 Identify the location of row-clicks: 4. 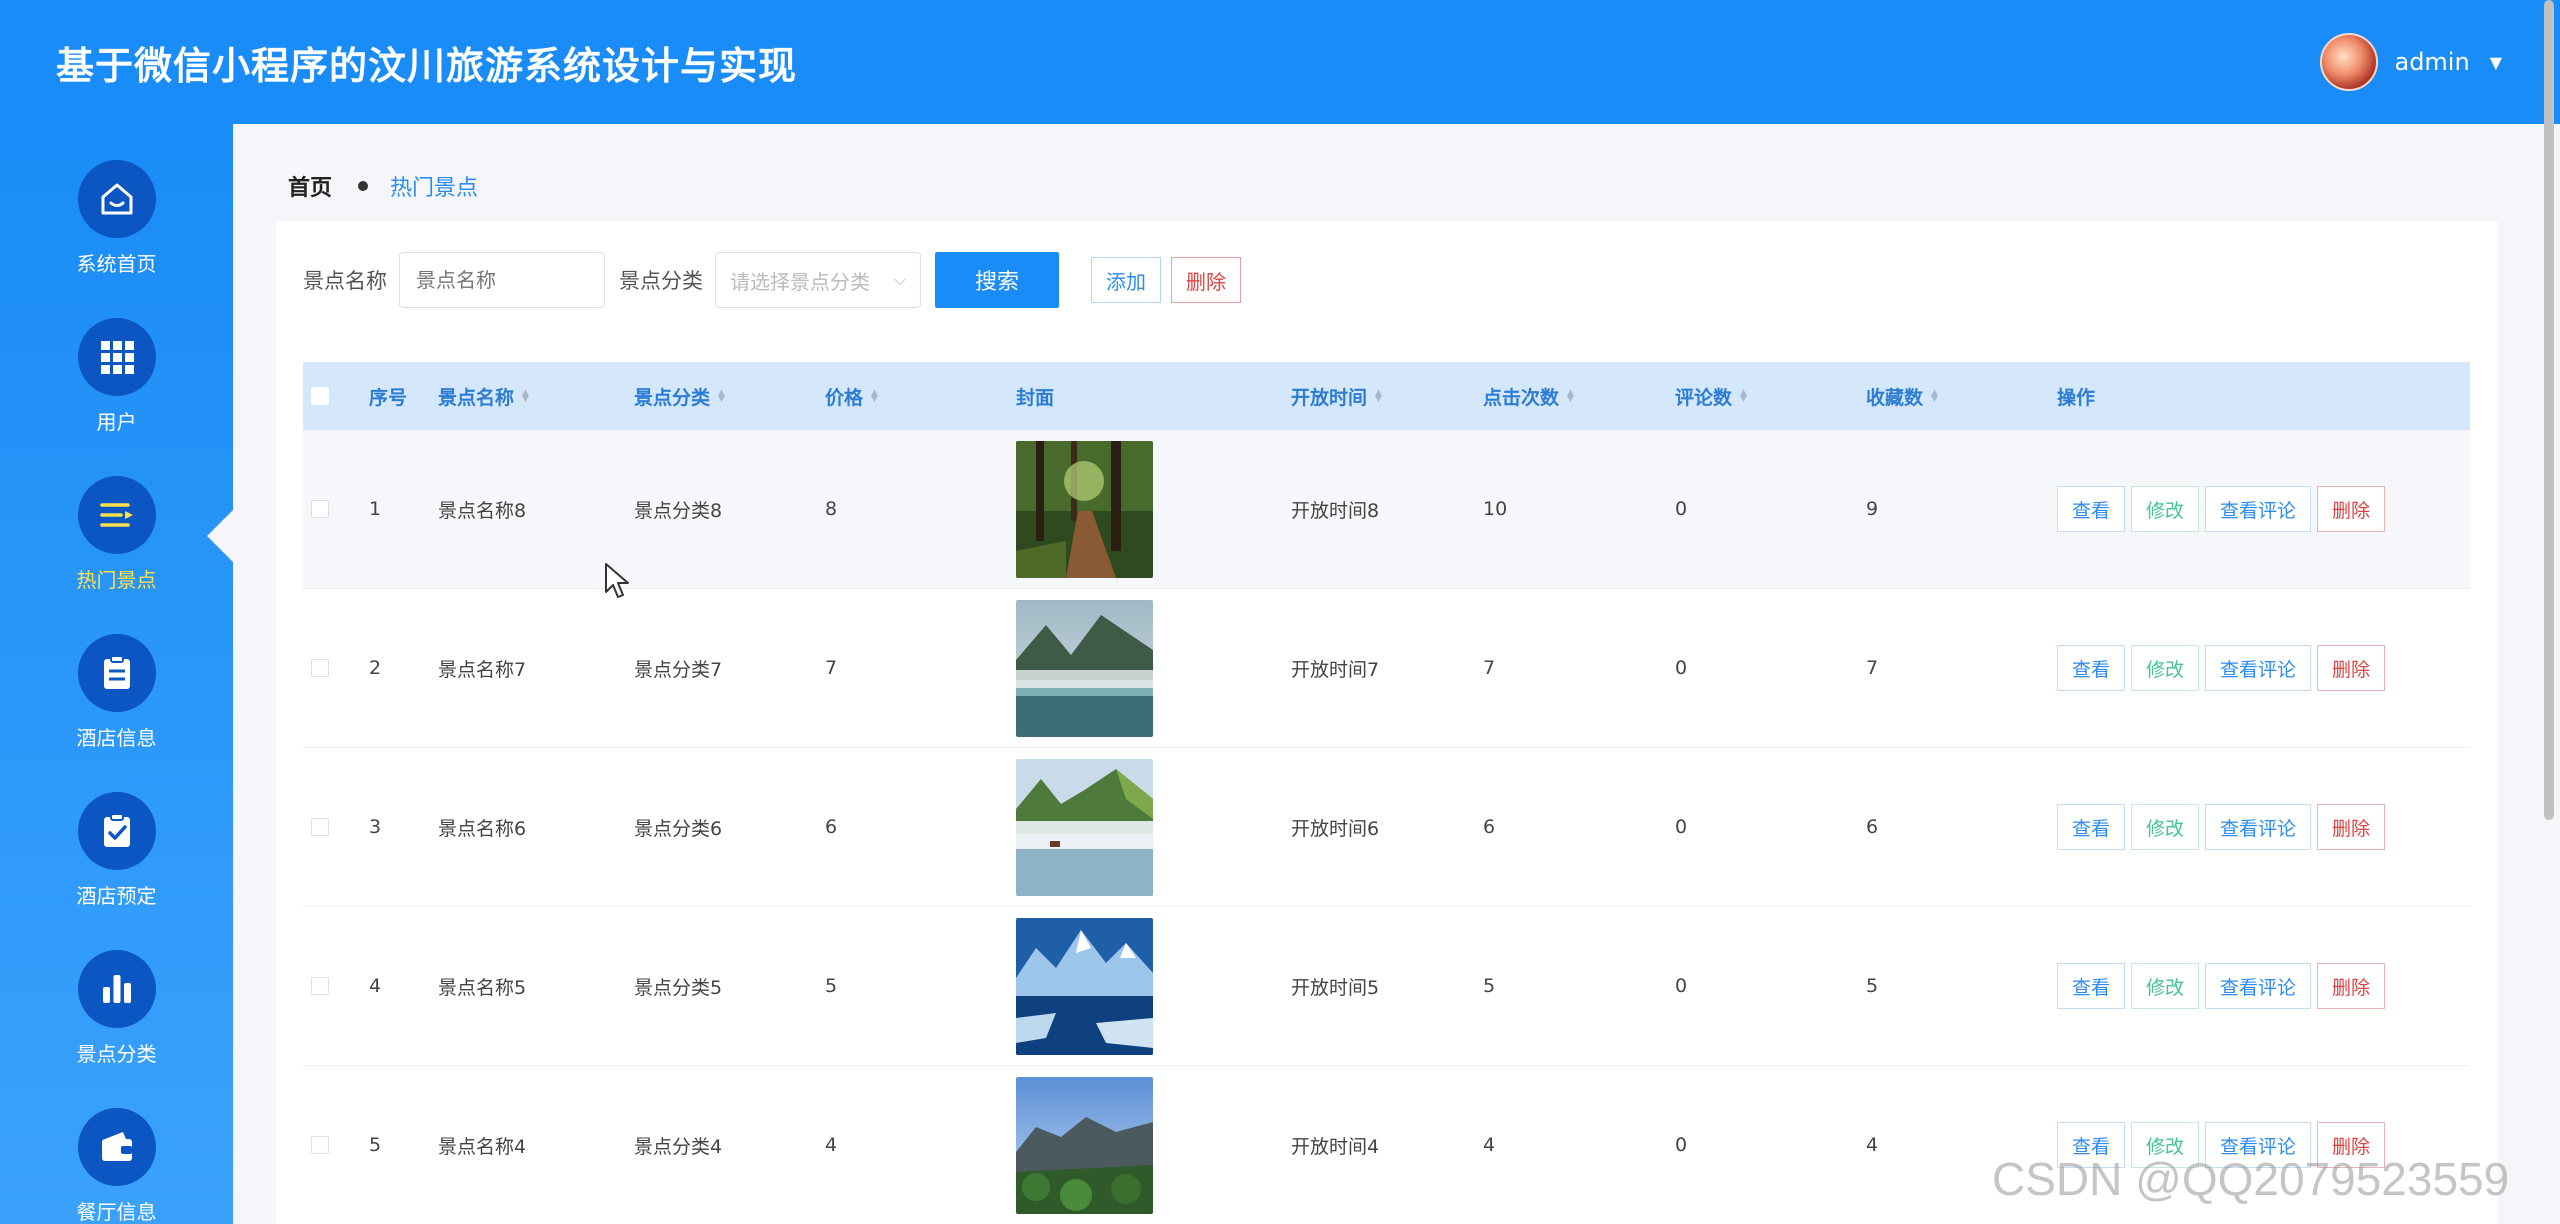
(1489, 1145).